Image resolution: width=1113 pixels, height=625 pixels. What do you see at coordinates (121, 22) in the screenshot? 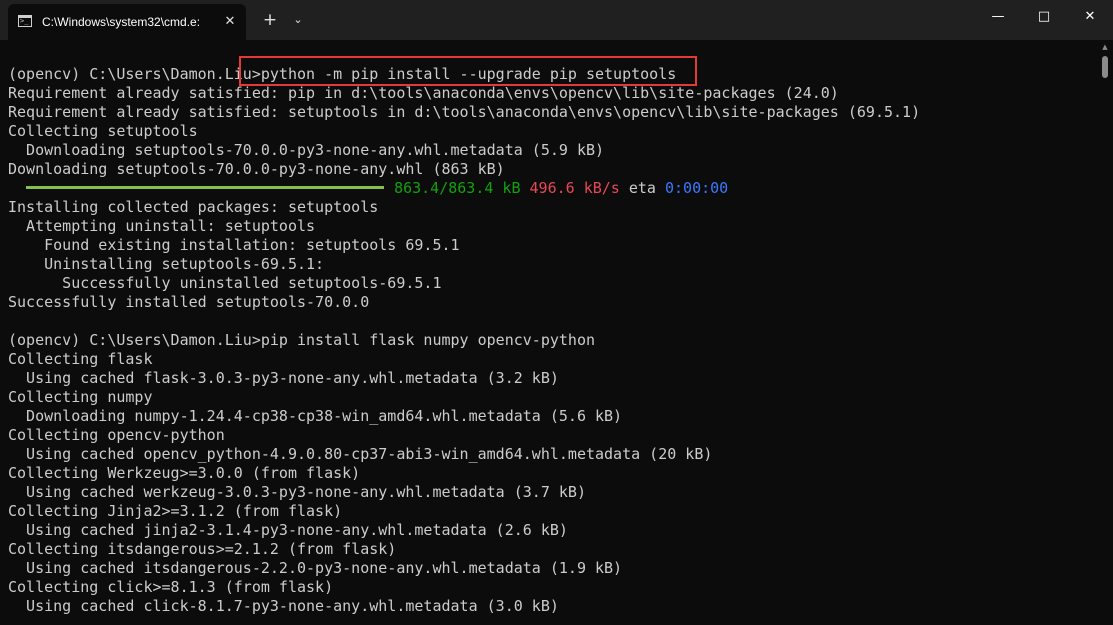
I see `tab-title: C:\Windows\system32\cmd.e:` at bounding box center [121, 22].